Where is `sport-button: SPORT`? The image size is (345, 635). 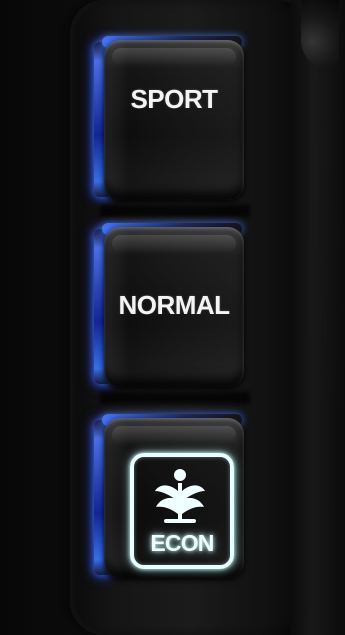 sport-button: SPORT is located at coordinates (174, 120).